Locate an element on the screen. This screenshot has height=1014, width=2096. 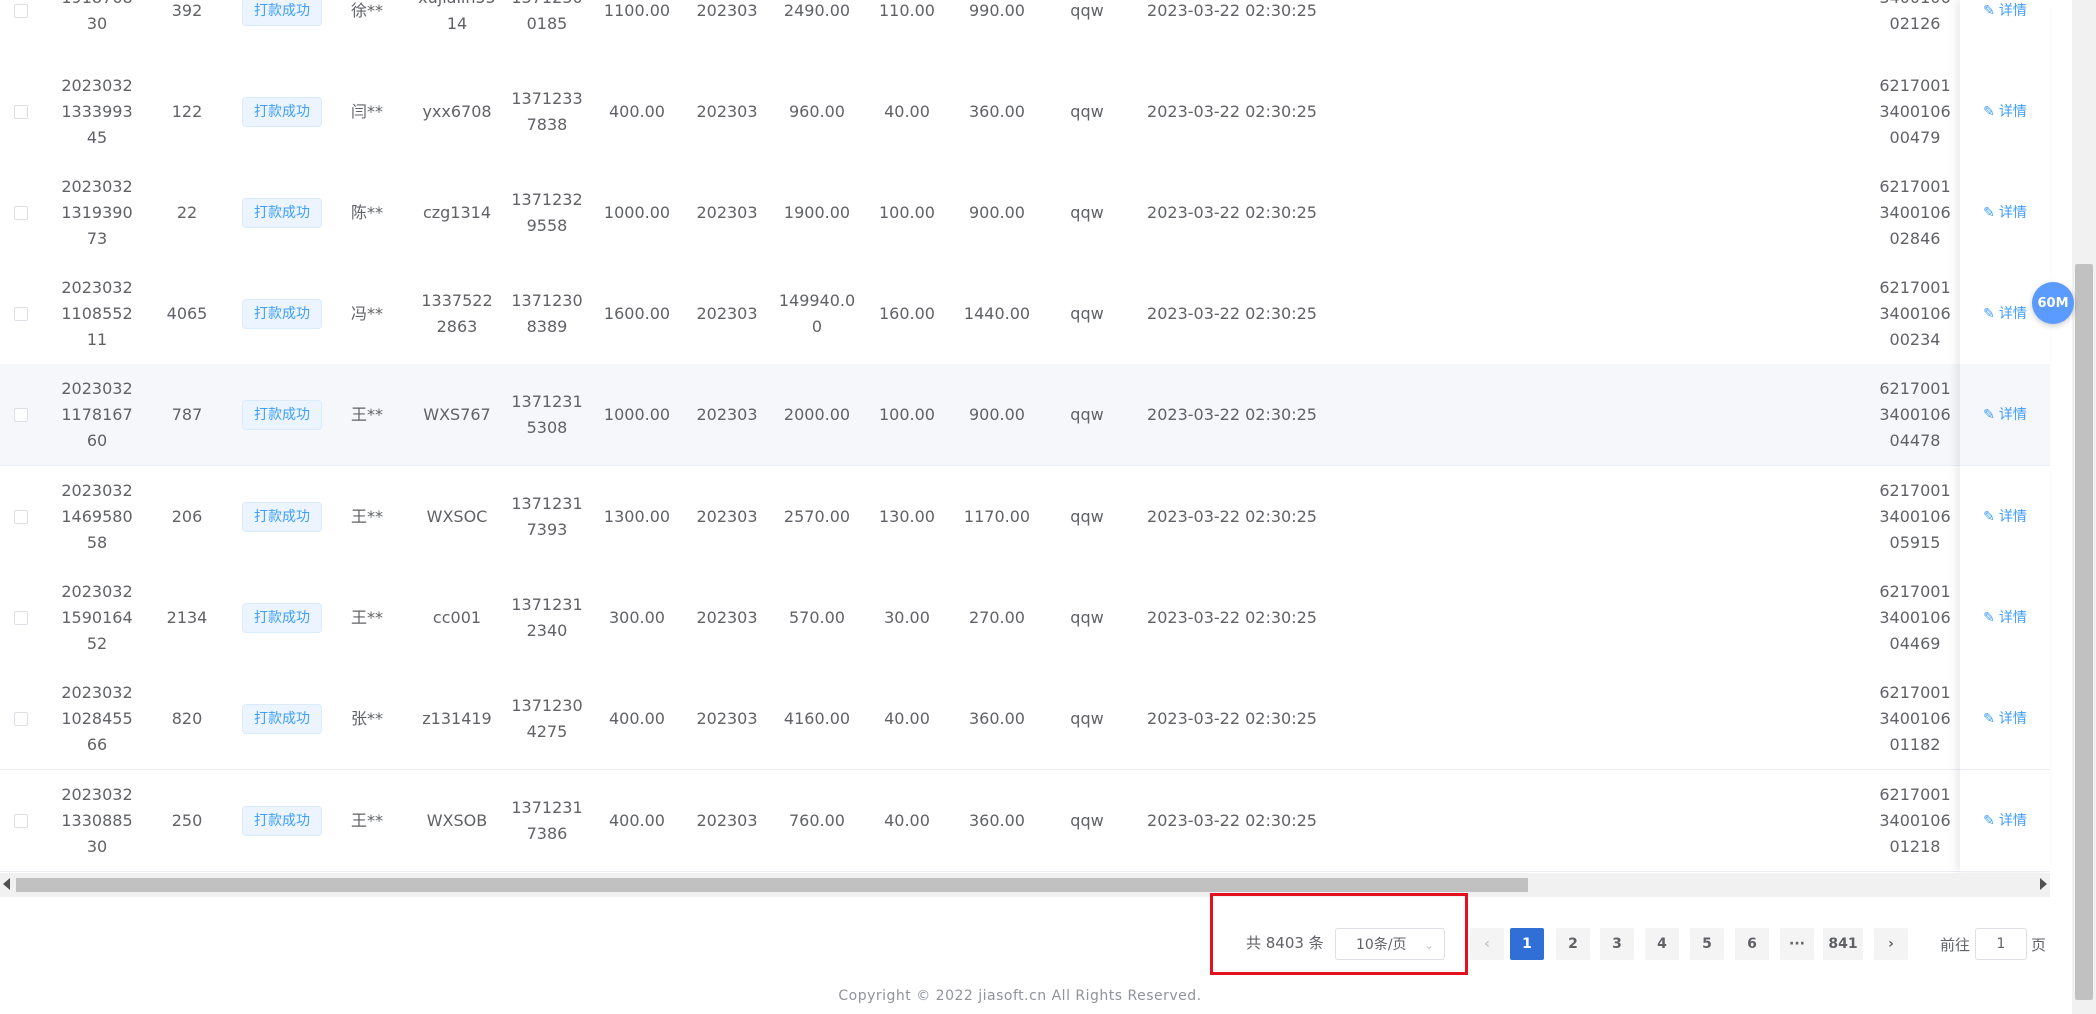
phone-cell: 1371230 8389 is located at coordinates (547, 313).